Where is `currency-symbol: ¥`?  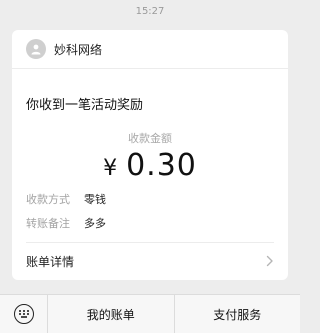
currency-symbol: ¥ is located at coordinates (111, 168).